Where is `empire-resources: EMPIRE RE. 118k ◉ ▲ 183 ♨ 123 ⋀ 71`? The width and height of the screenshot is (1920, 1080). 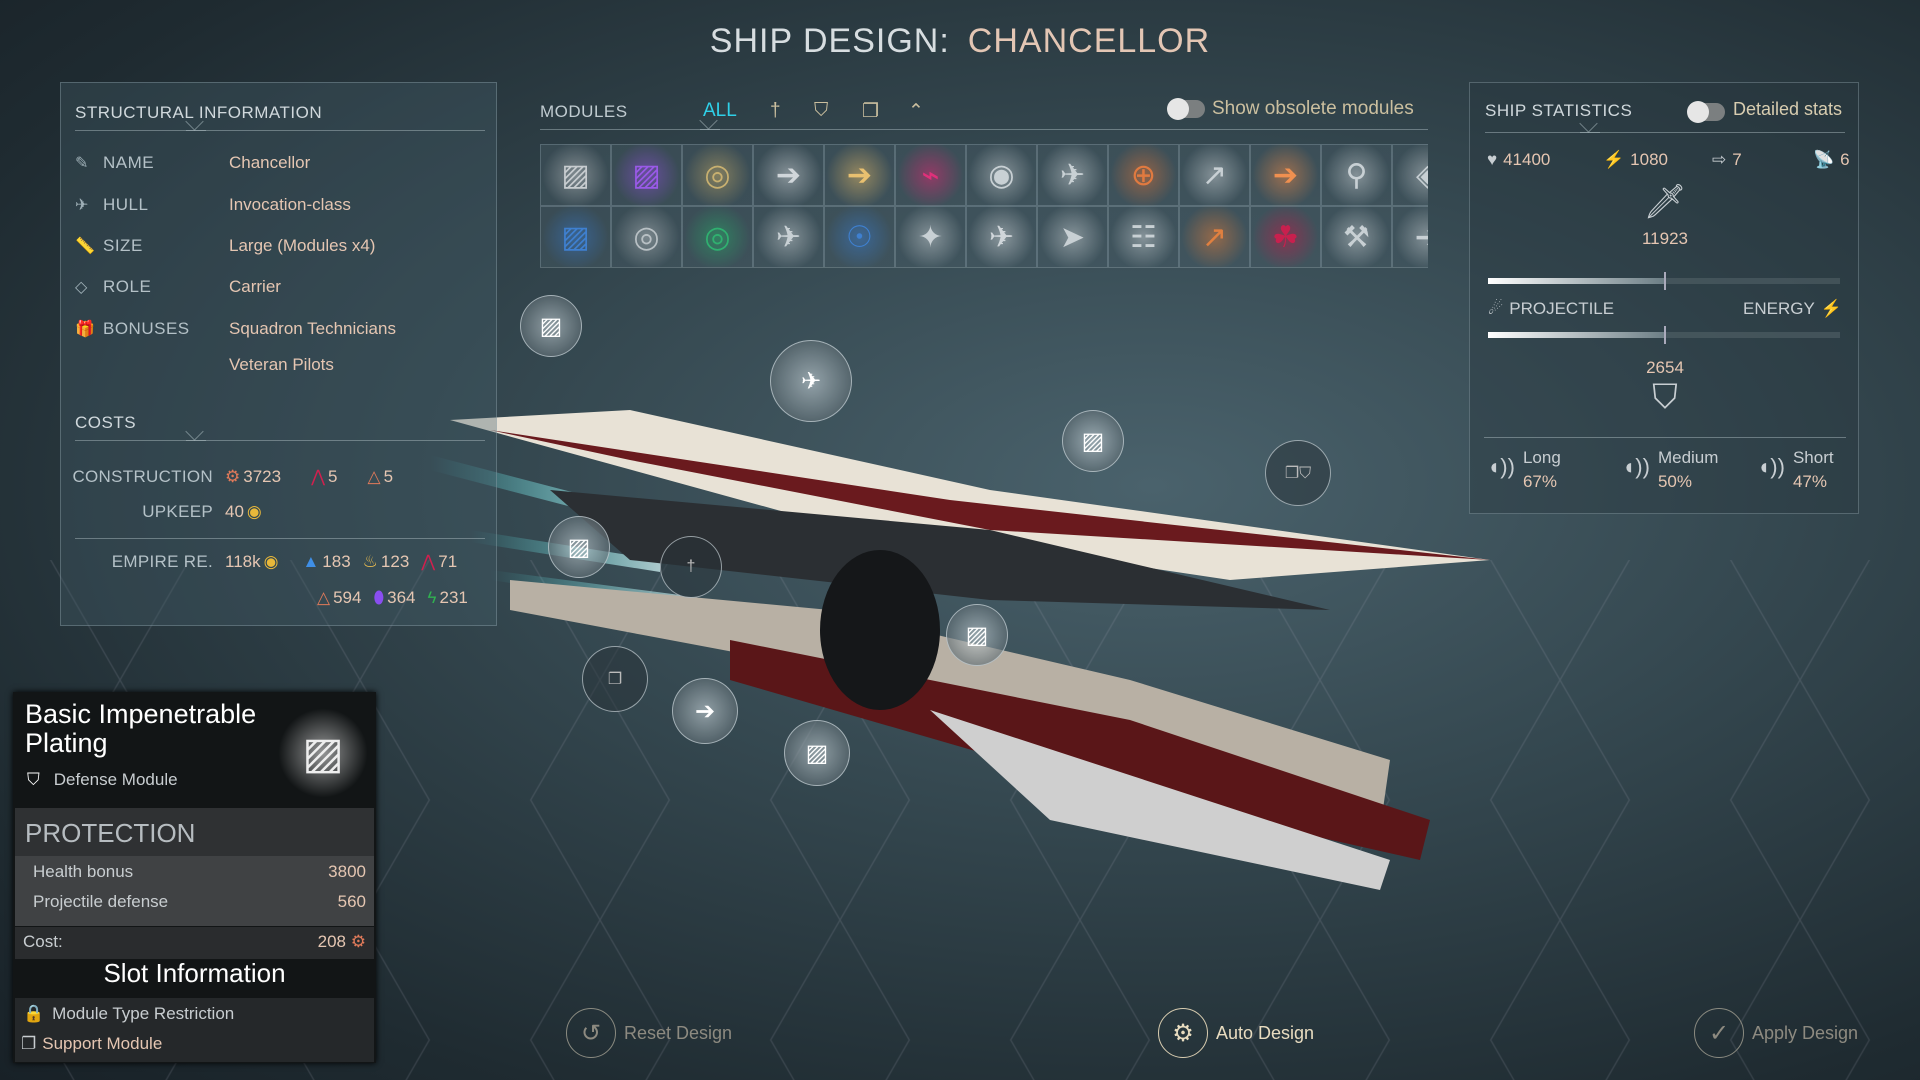
empire-resources: EMPIRE RE. 118k ◉ ▲ 183 ♨ 123 ⋀ 71 is located at coordinates (284, 561).